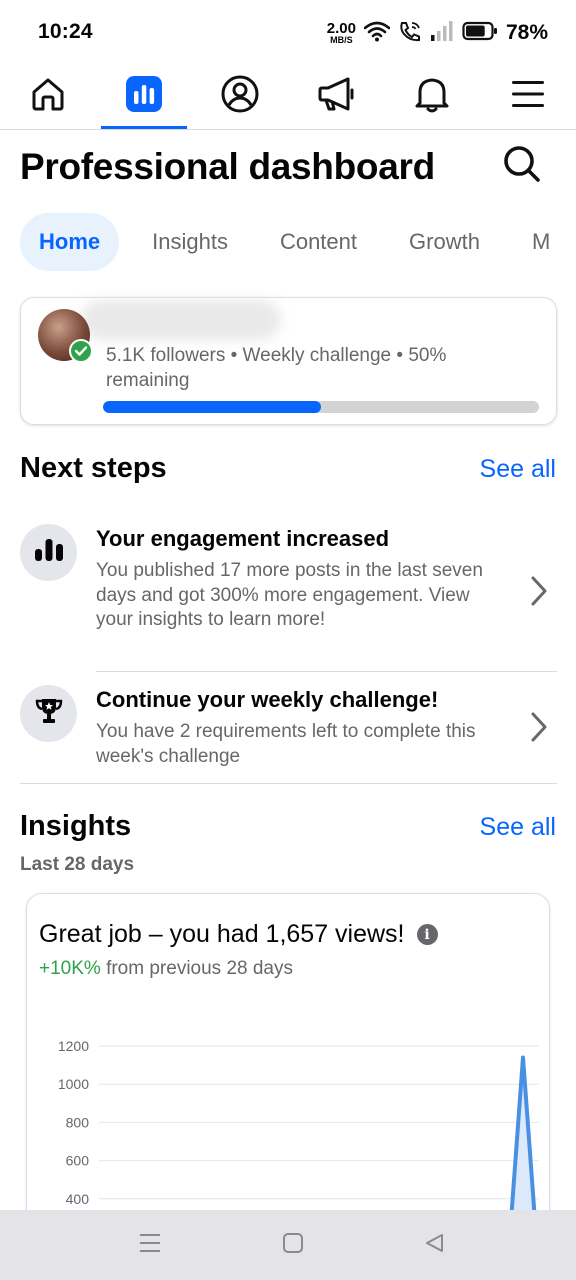 The height and width of the screenshot is (1280, 576). Describe the element at coordinates (377, 33) in the screenshot. I see `wifi-icon` at that location.